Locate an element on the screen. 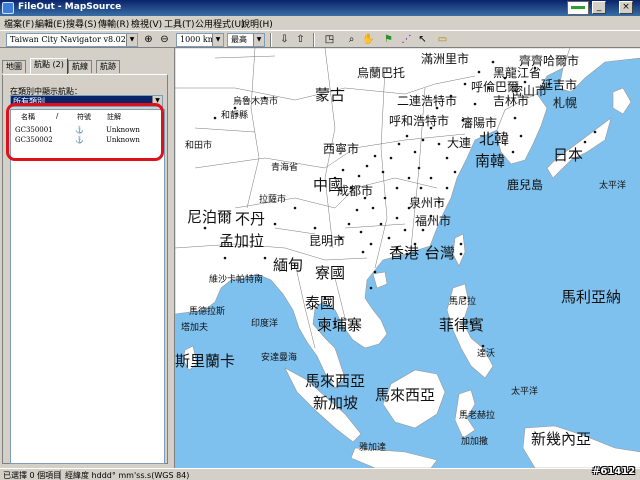 This screenshot has height=480, width=640. map-label: 烏魯木齊市 is located at coordinates (256, 102).